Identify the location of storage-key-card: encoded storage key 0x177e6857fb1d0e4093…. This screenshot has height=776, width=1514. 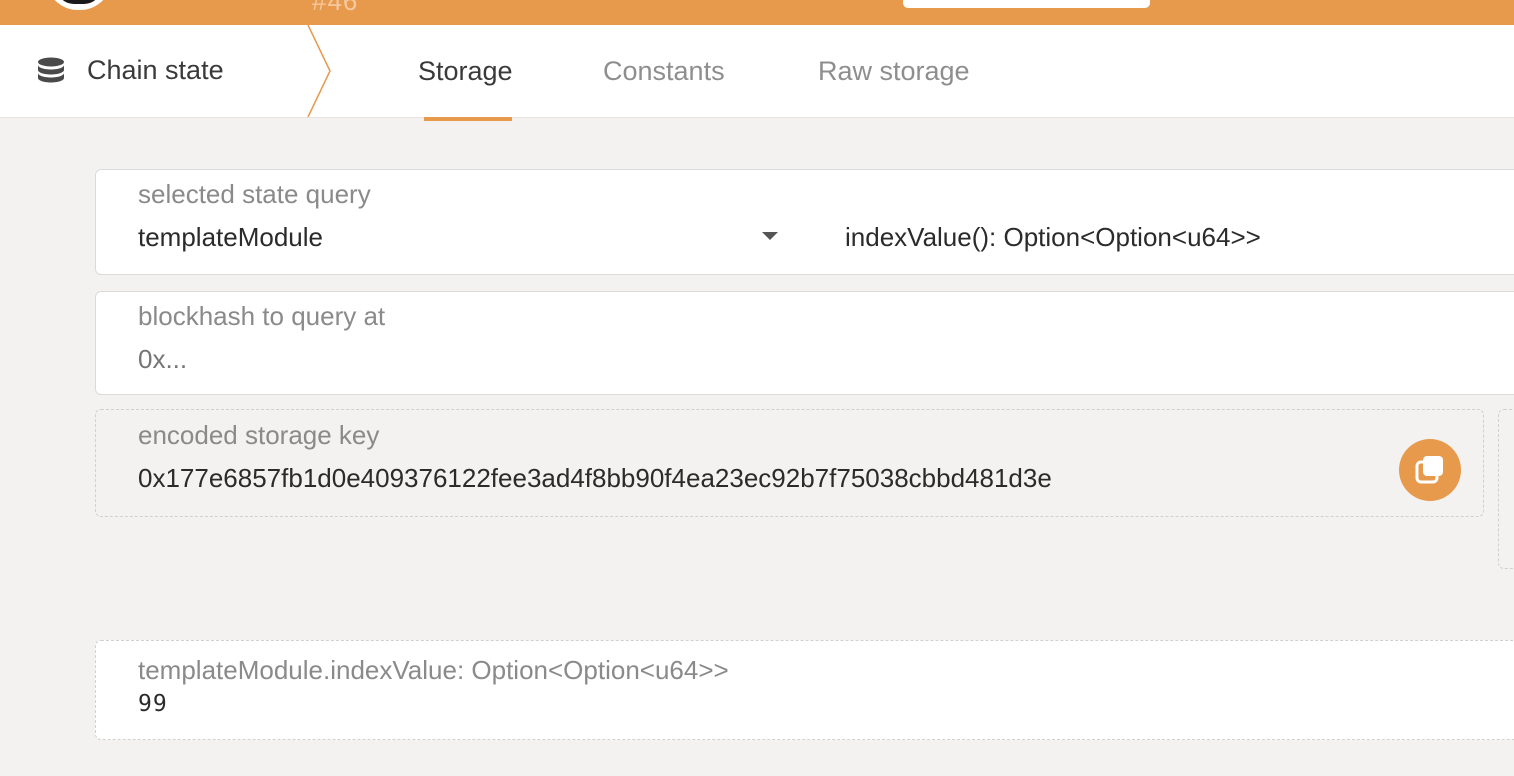
(789, 463).